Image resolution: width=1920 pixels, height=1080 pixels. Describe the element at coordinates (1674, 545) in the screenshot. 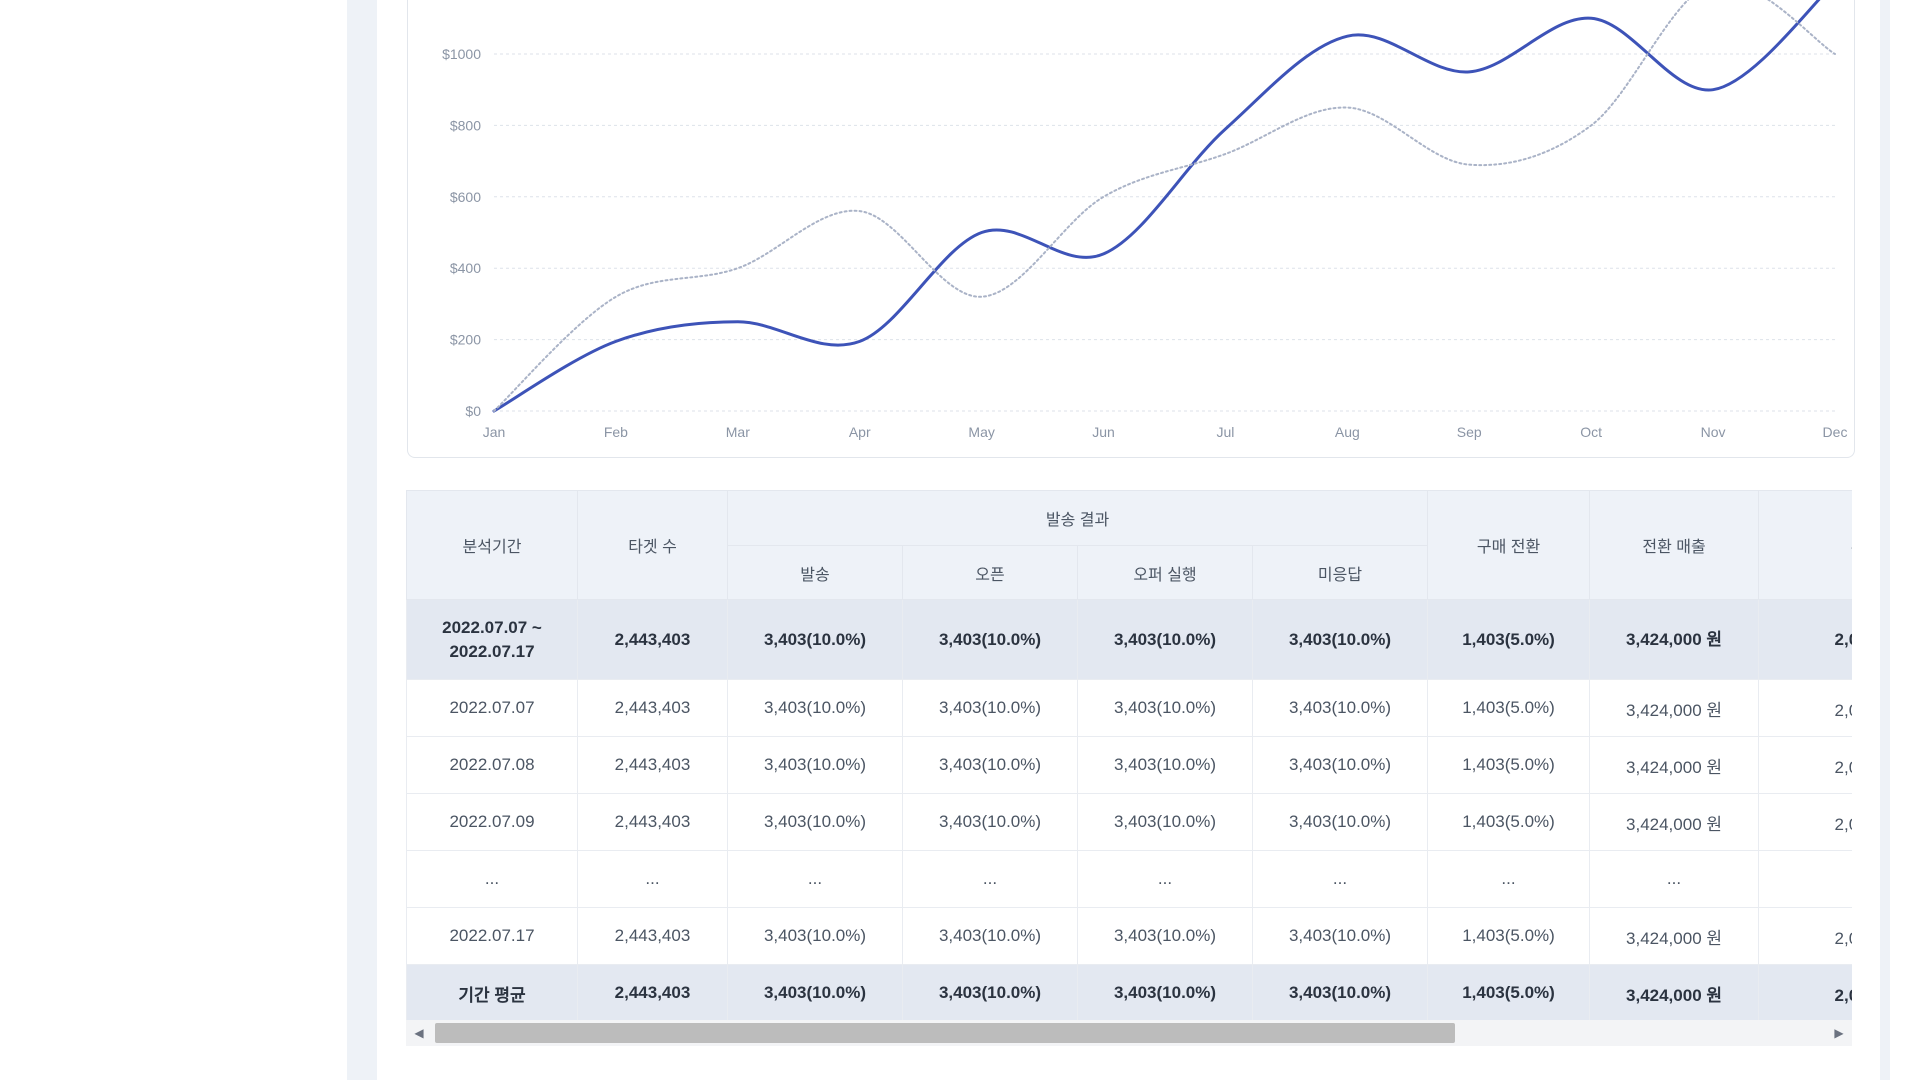

I see `header-sales: 전환 매출` at that location.